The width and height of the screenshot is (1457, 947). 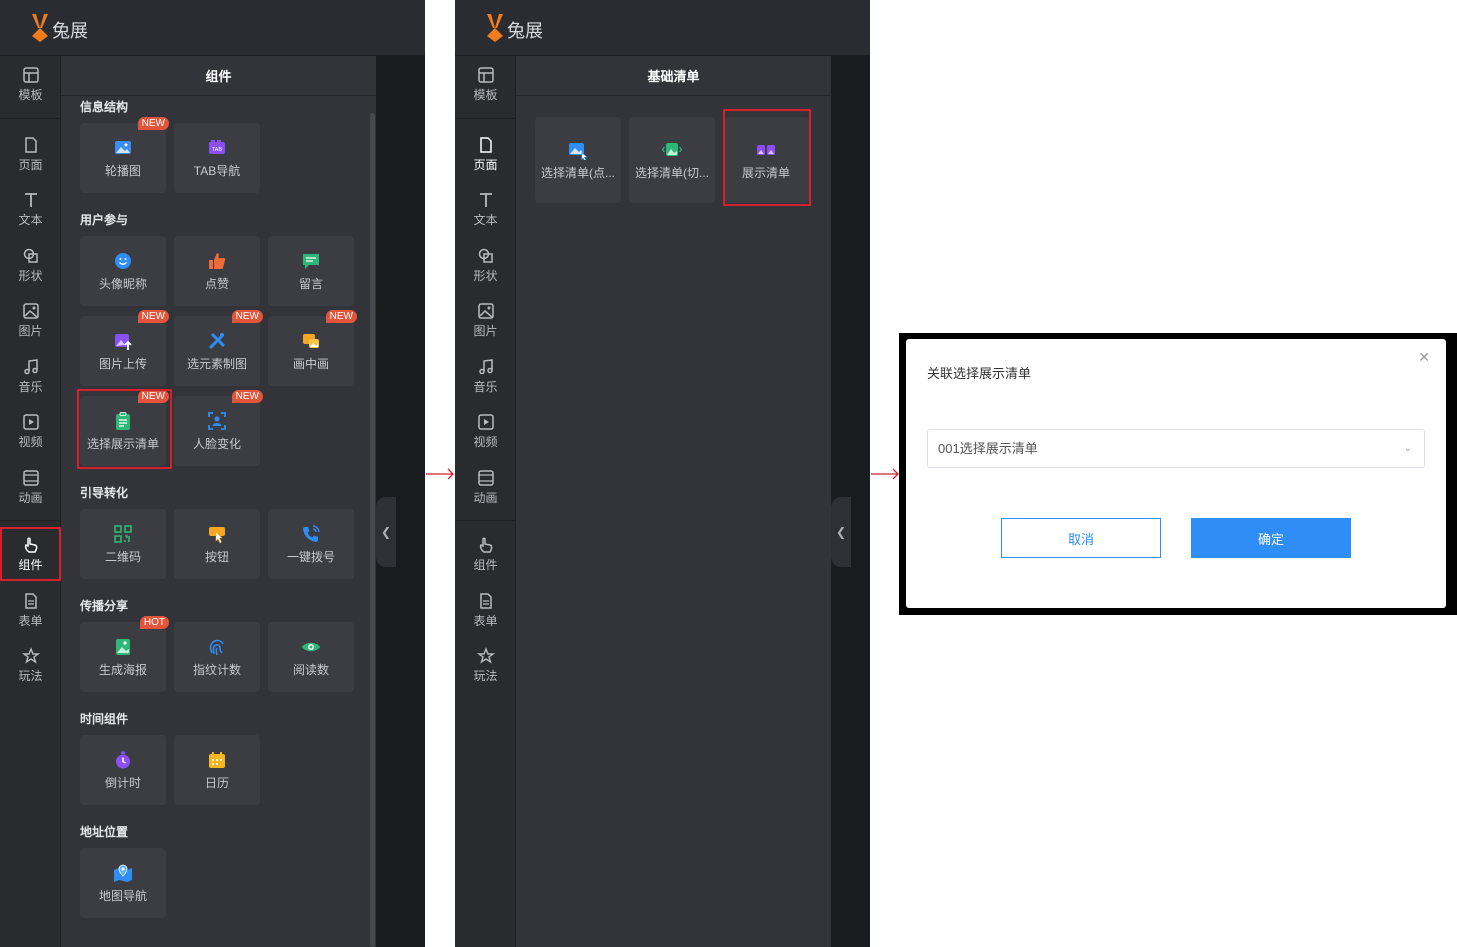 I want to click on side-nav: 模板 页面 文本 形状 图片 音乐 视频 动画 组件 表单 玩法, so click(x=30, y=501).